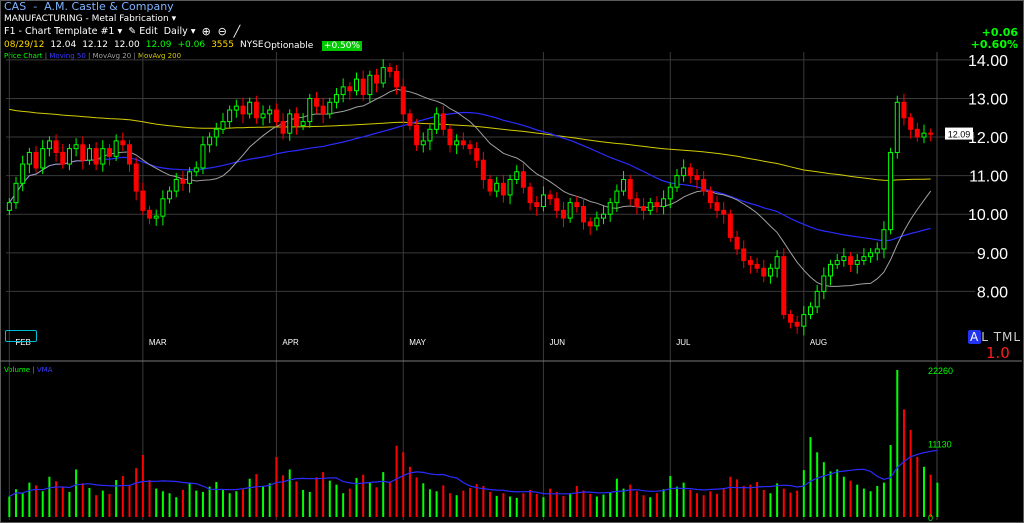 The image size is (1024, 523). What do you see at coordinates (988, 215) in the screenshot?
I see `price-axis-label: 10.00` at bounding box center [988, 215].